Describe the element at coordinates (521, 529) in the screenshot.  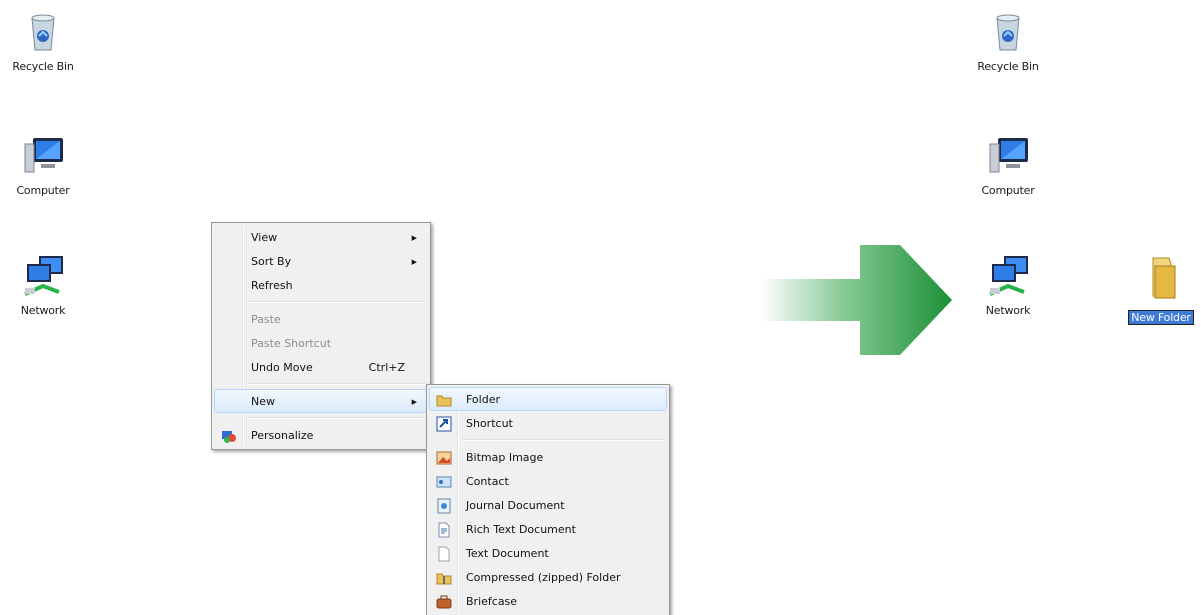
I see `menu-item-label: Rich Text Document` at that location.